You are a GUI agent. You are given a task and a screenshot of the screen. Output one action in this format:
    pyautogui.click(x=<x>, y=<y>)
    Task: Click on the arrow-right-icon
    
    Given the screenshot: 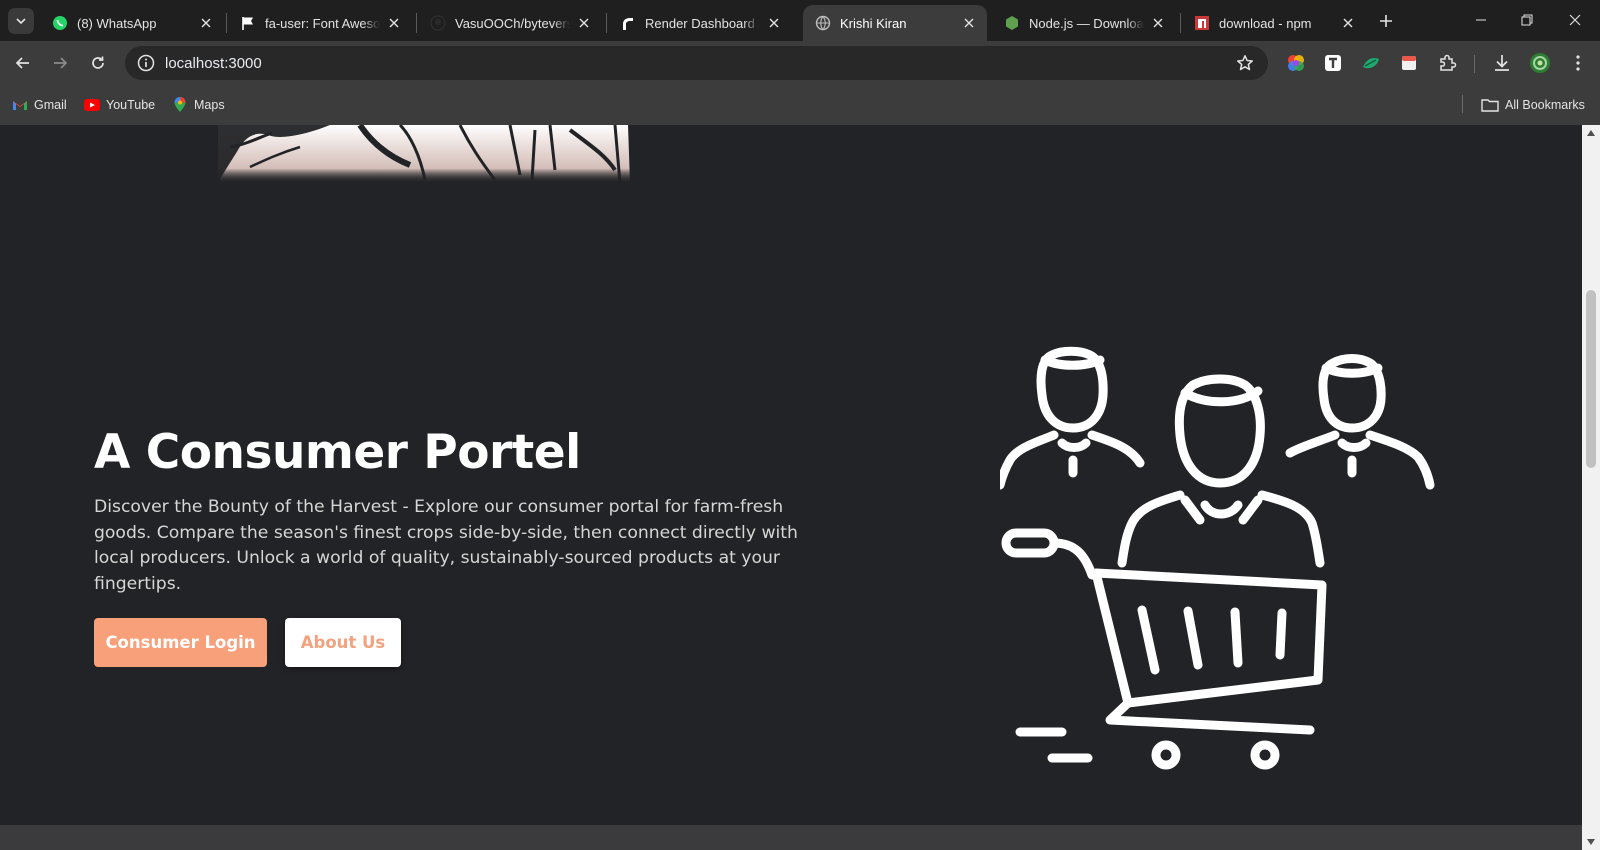 What is the action you would take?
    pyautogui.click(x=61, y=63)
    